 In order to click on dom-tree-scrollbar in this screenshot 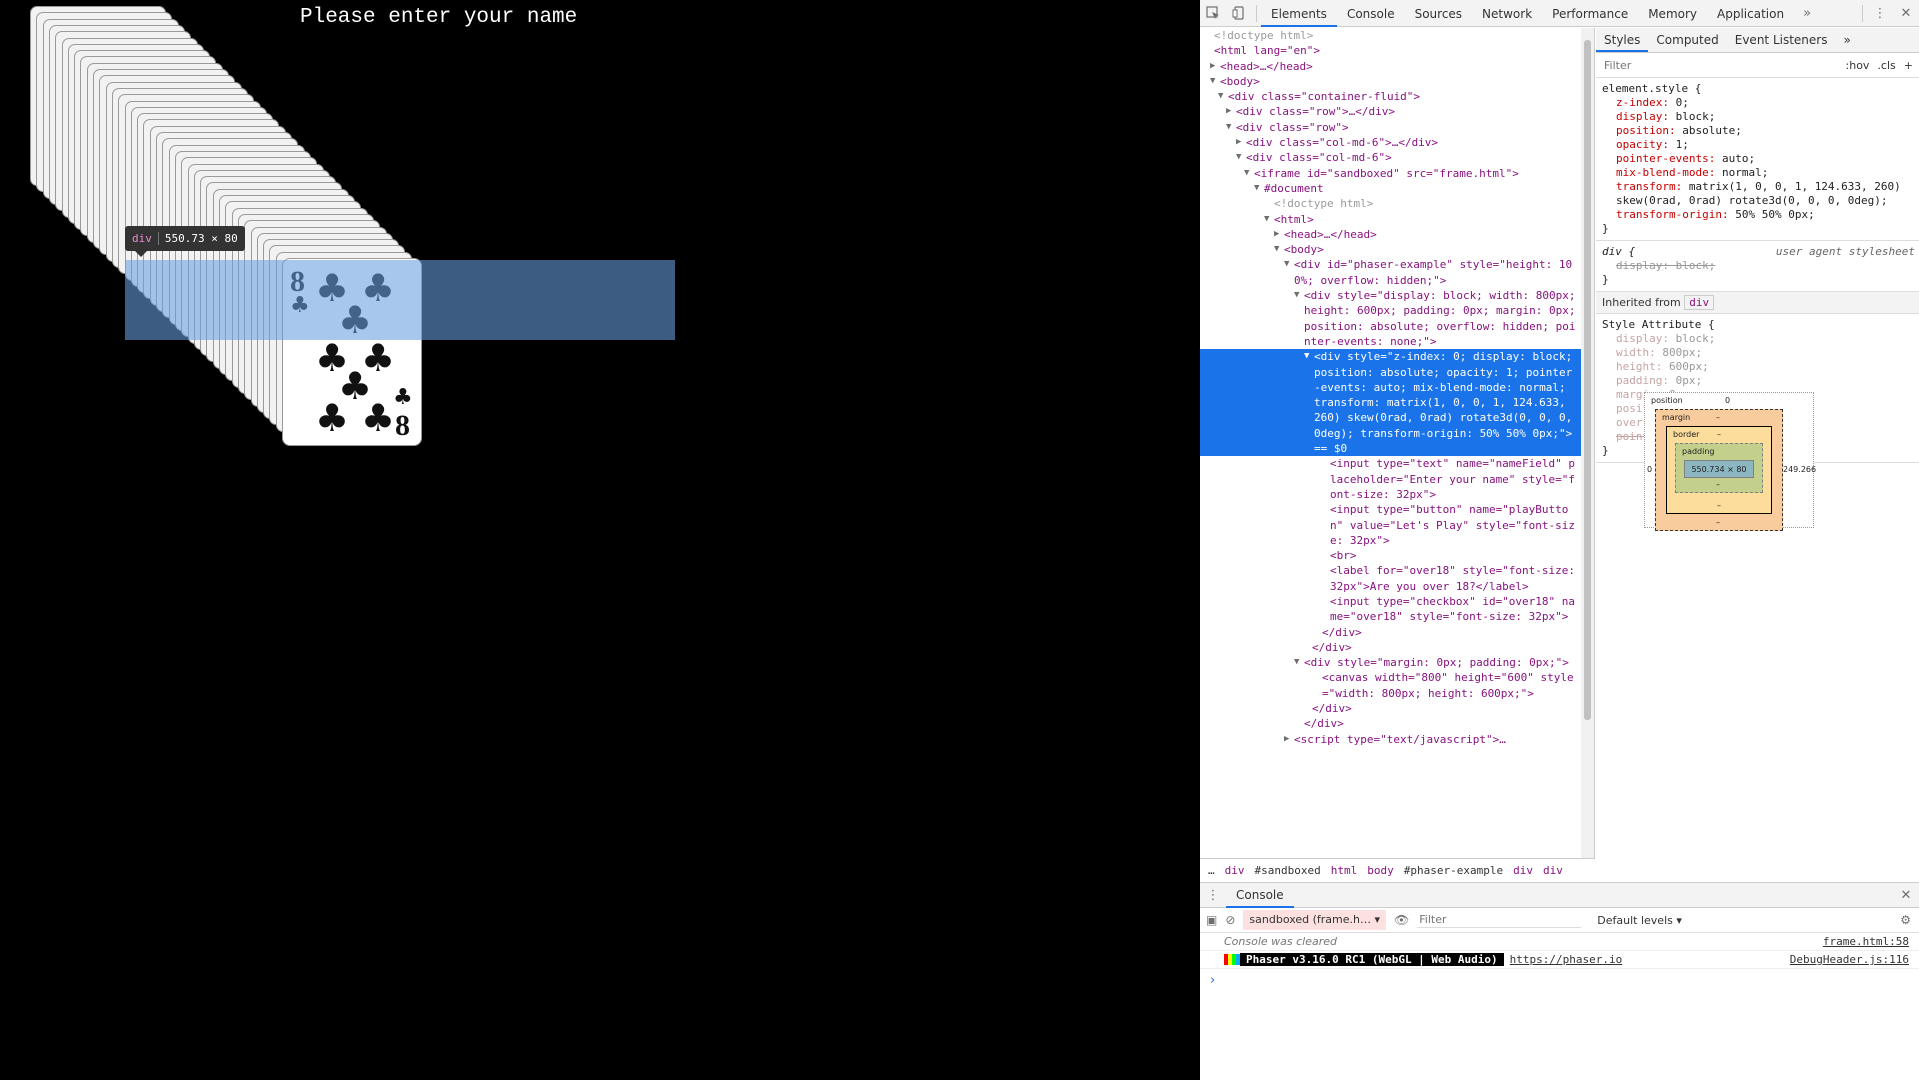, I will do `click(1587, 444)`.